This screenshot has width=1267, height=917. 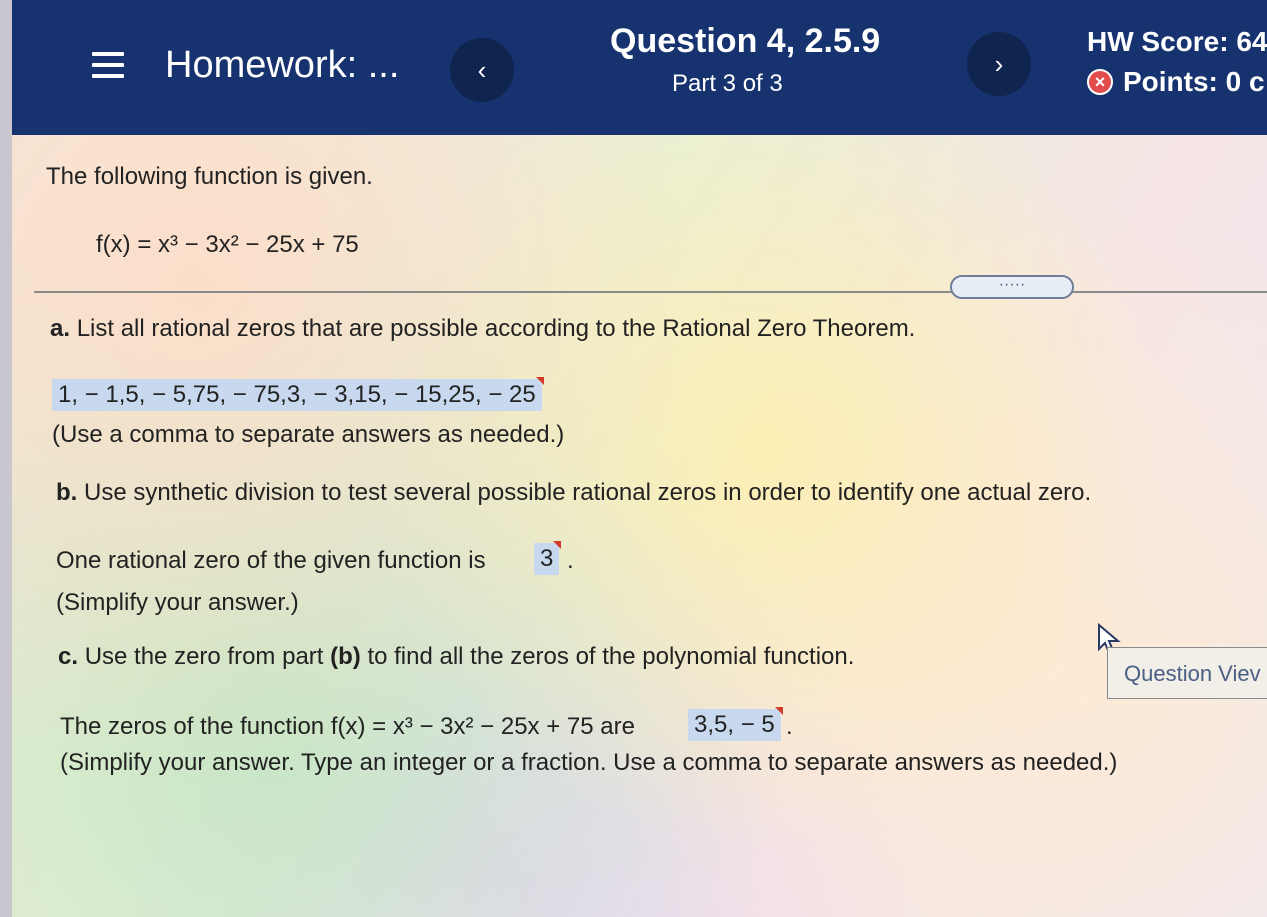 What do you see at coordinates (1012, 287) in the screenshot?
I see `expand-more-button: ·····` at bounding box center [1012, 287].